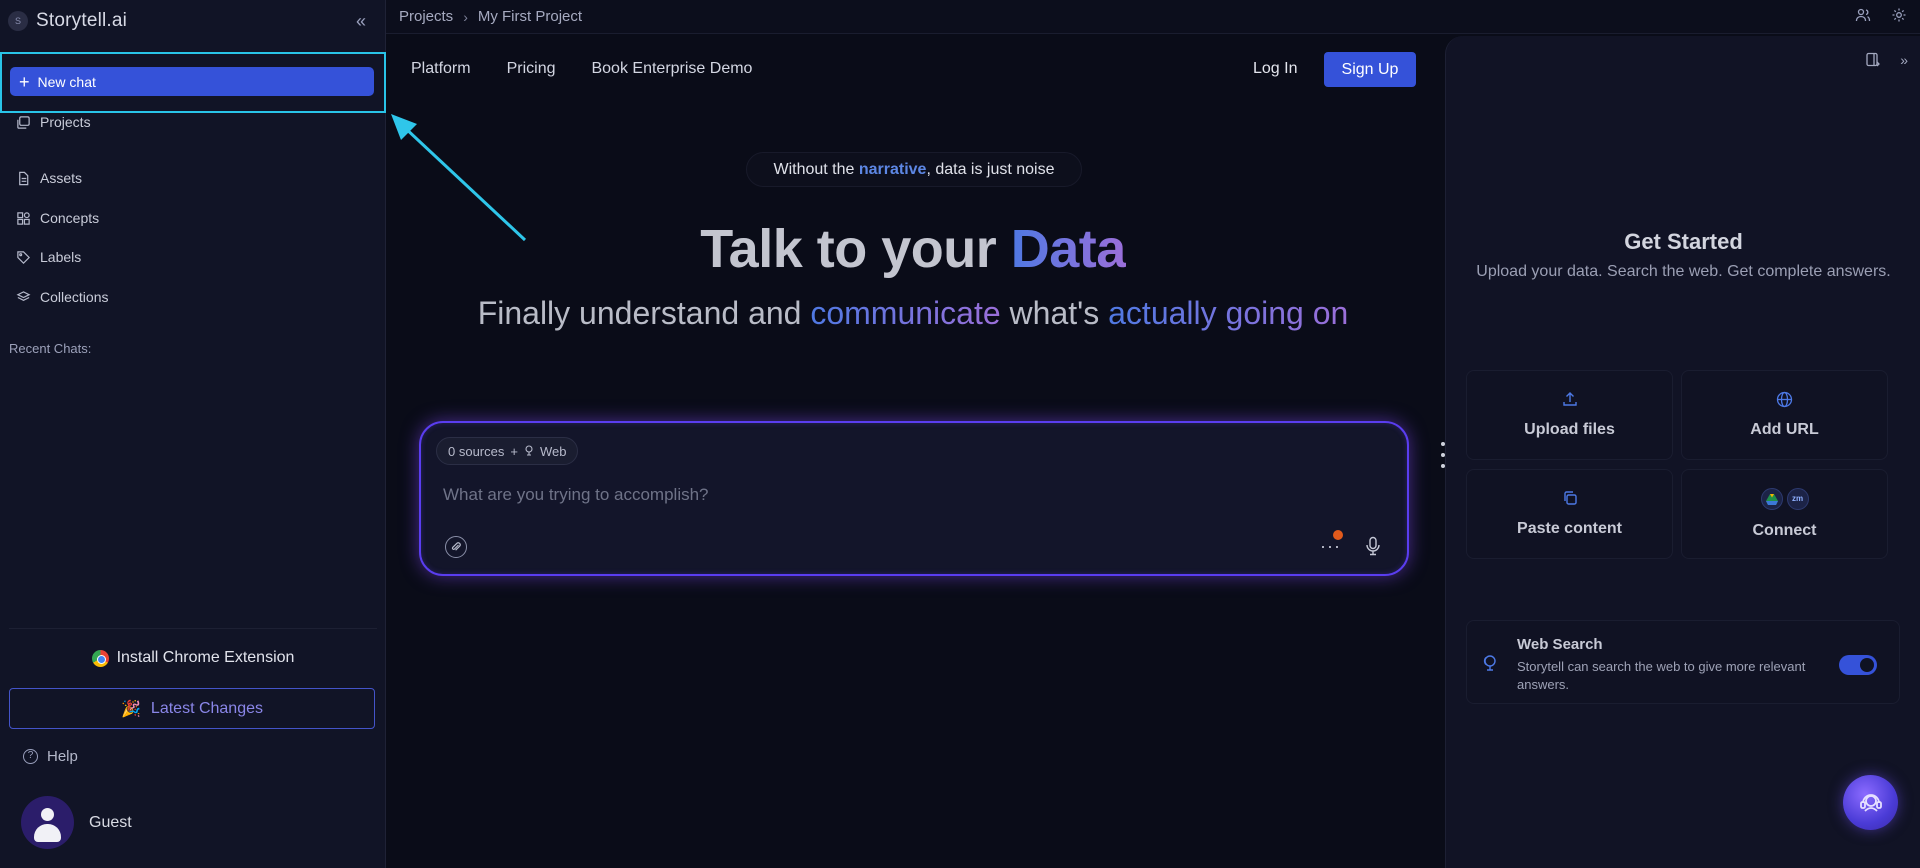 The image size is (1920, 868). Describe the element at coordinates (193, 628) in the screenshot. I see `sidebar-divider` at that location.